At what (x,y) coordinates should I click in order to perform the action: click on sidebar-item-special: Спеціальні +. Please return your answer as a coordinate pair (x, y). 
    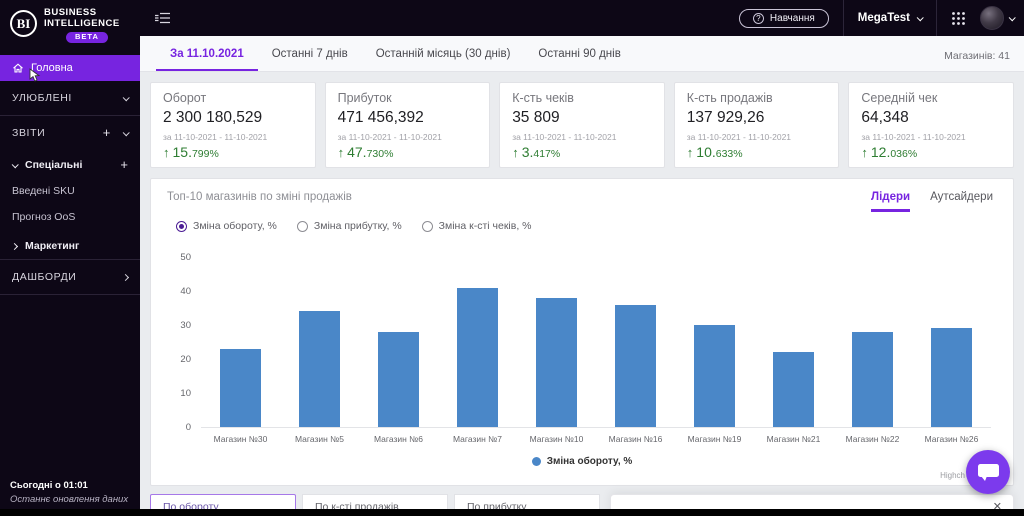
    Looking at the image, I should click on (70, 164).